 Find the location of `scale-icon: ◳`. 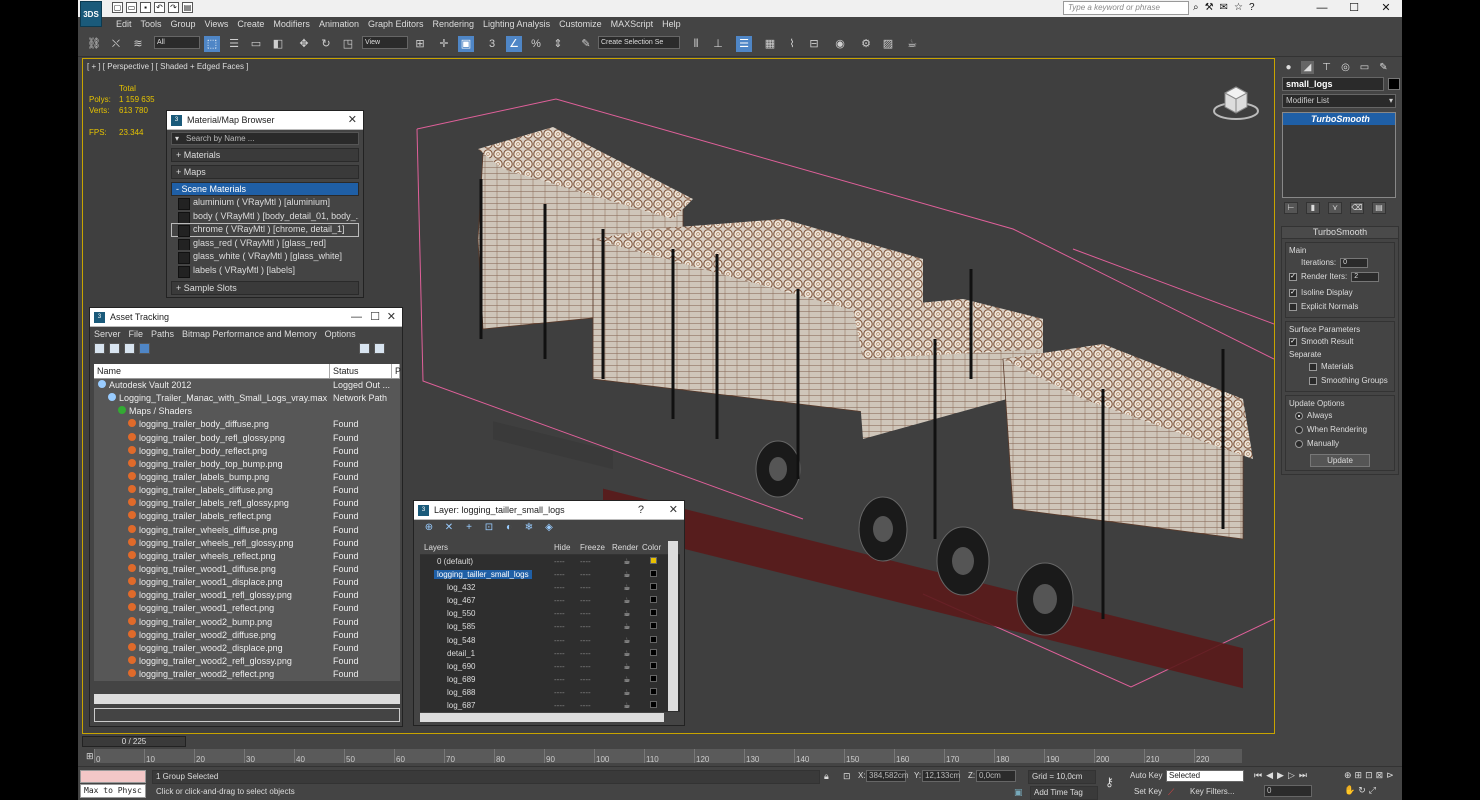

scale-icon: ◳ is located at coordinates (348, 44).